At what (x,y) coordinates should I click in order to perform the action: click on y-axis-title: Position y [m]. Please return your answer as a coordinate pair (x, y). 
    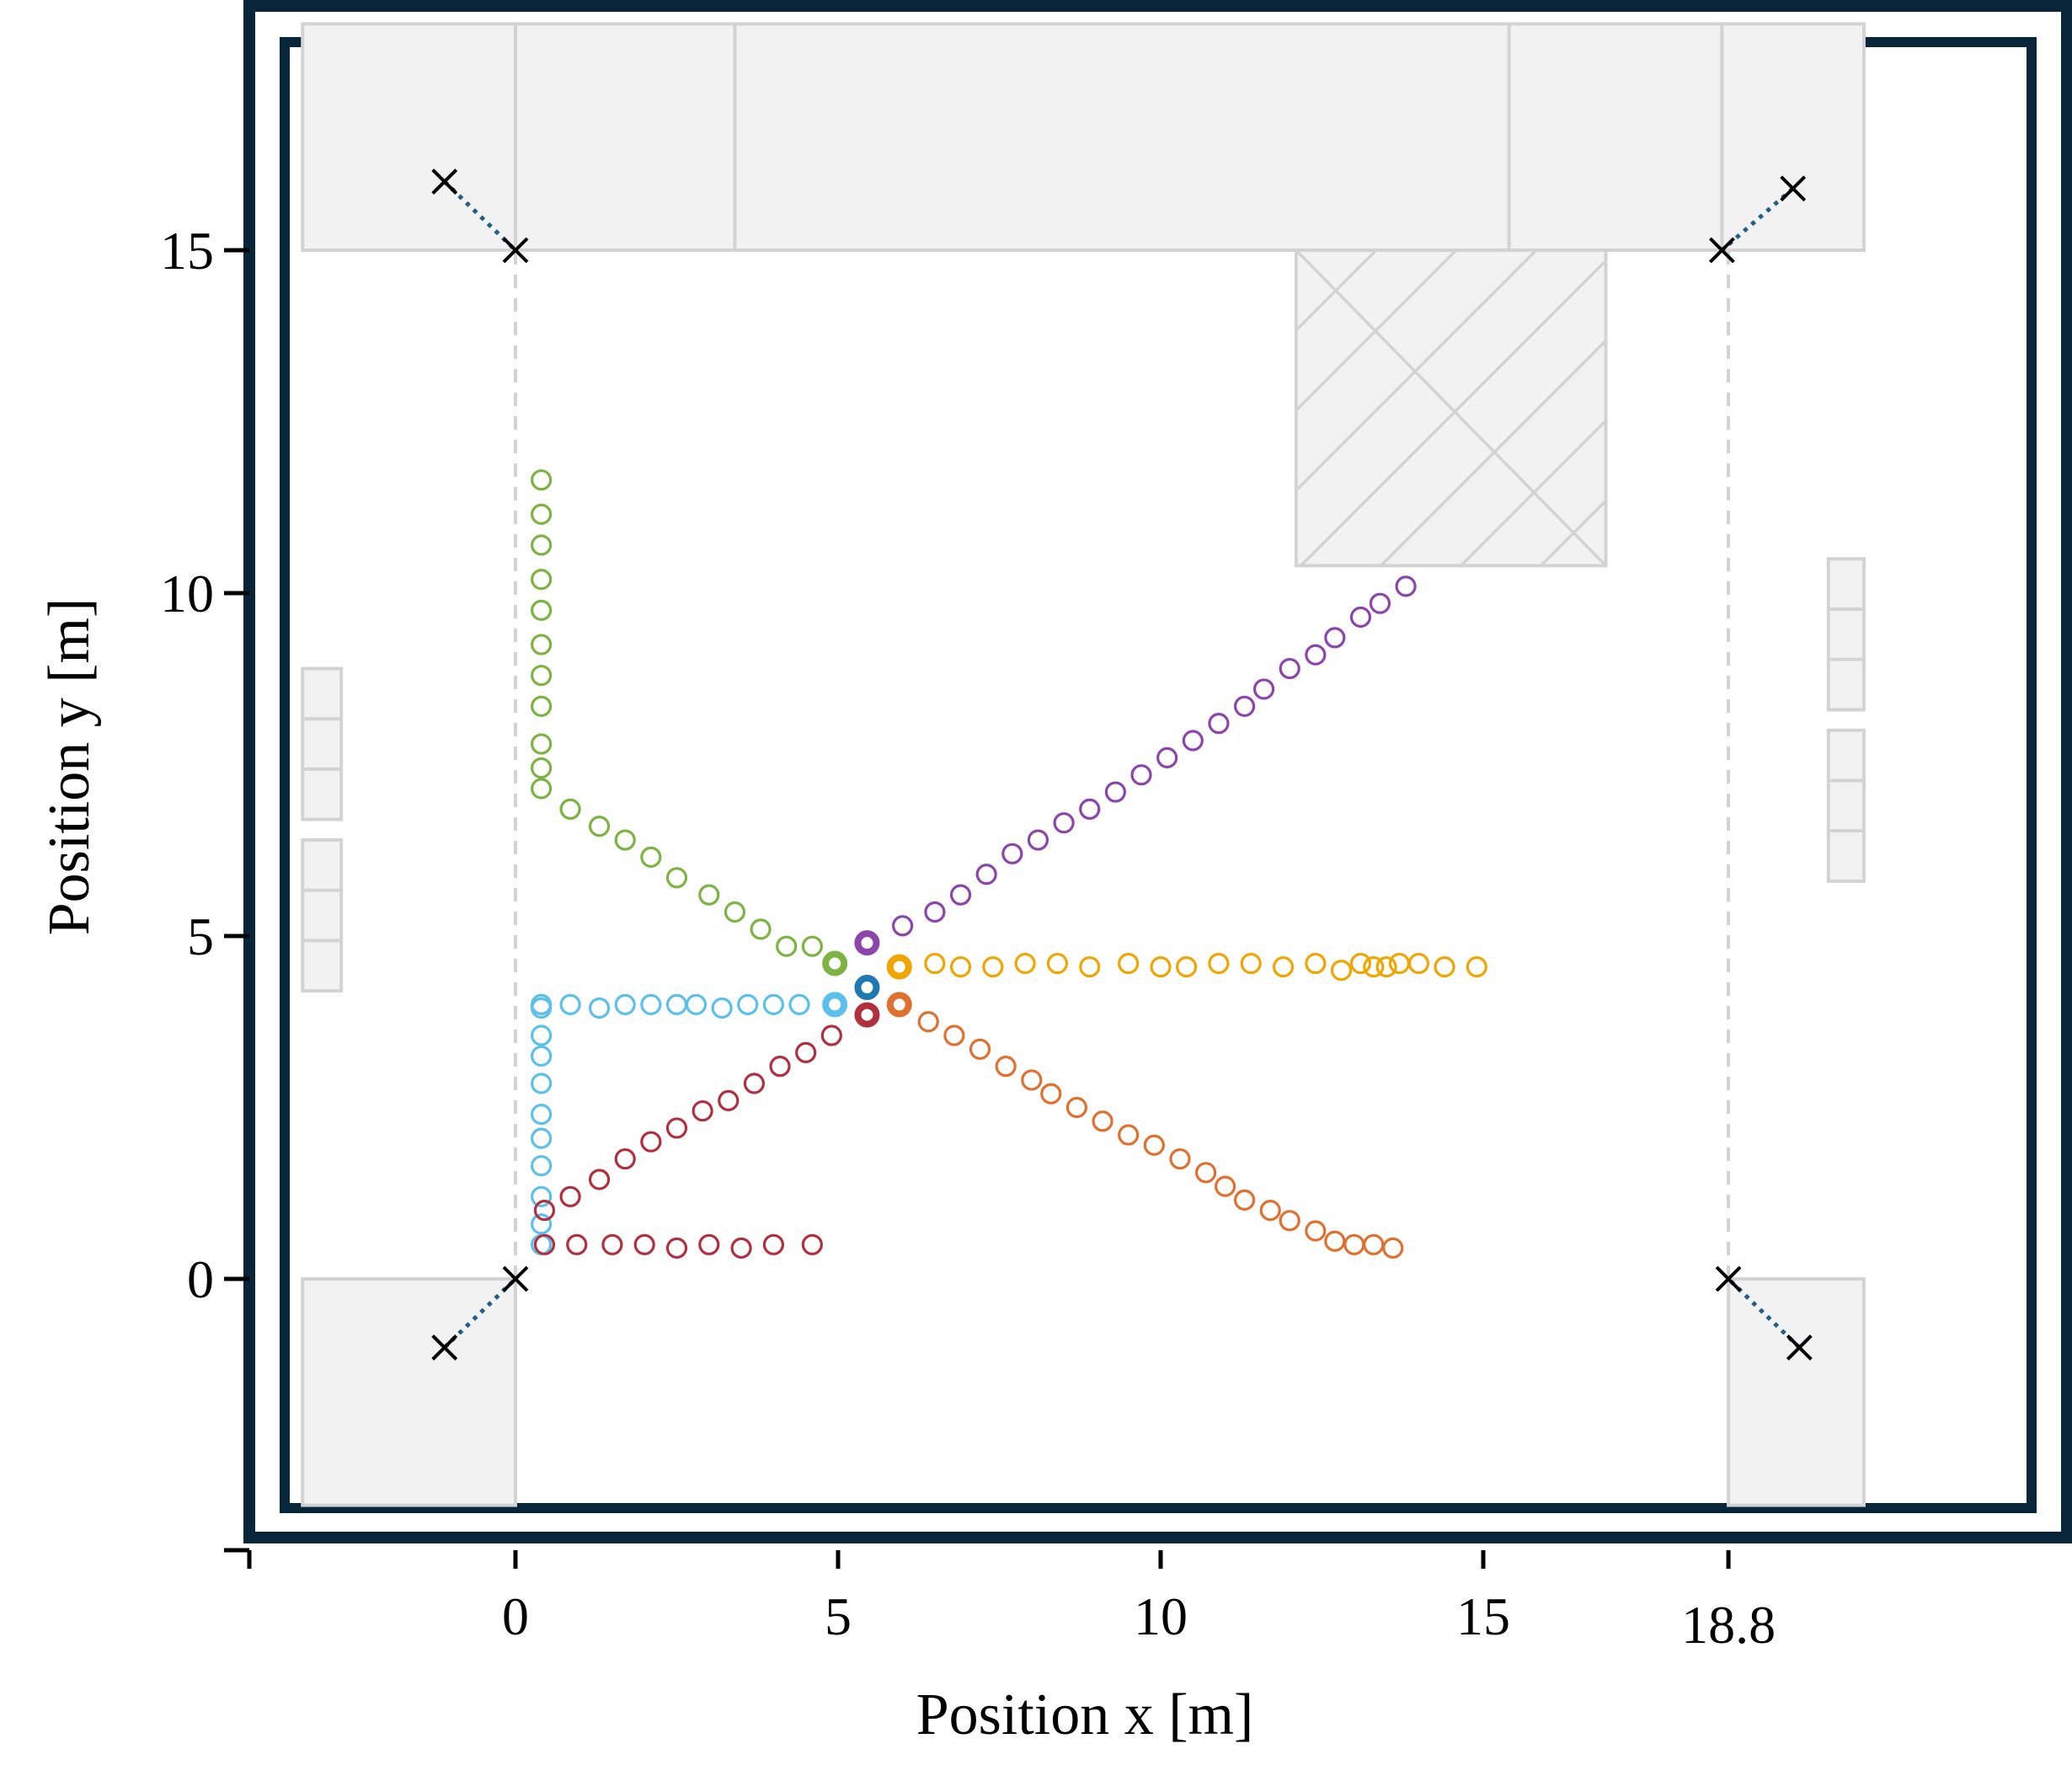
    Looking at the image, I should click on (69, 767).